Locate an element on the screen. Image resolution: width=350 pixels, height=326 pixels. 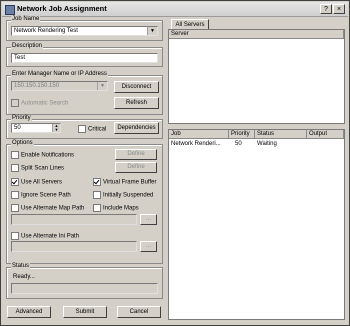
status-column-header: Status is located at coordinates (281, 134).